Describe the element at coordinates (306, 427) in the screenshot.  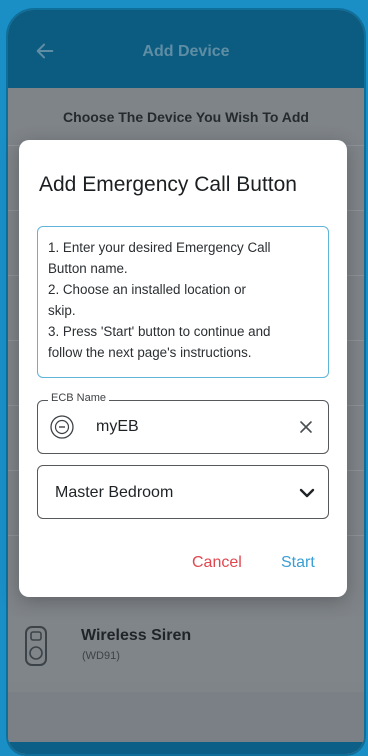
I see `close-icon` at that location.